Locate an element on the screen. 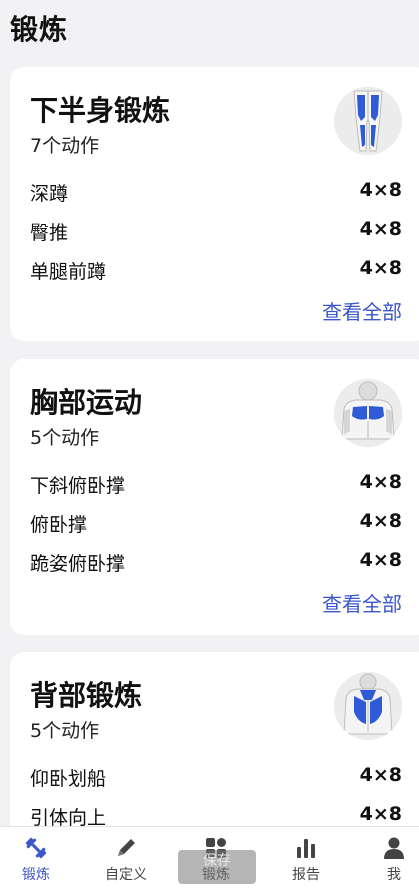 The height and width of the screenshot is (894, 419). page-title: 锻炼 is located at coordinates (39, 29).